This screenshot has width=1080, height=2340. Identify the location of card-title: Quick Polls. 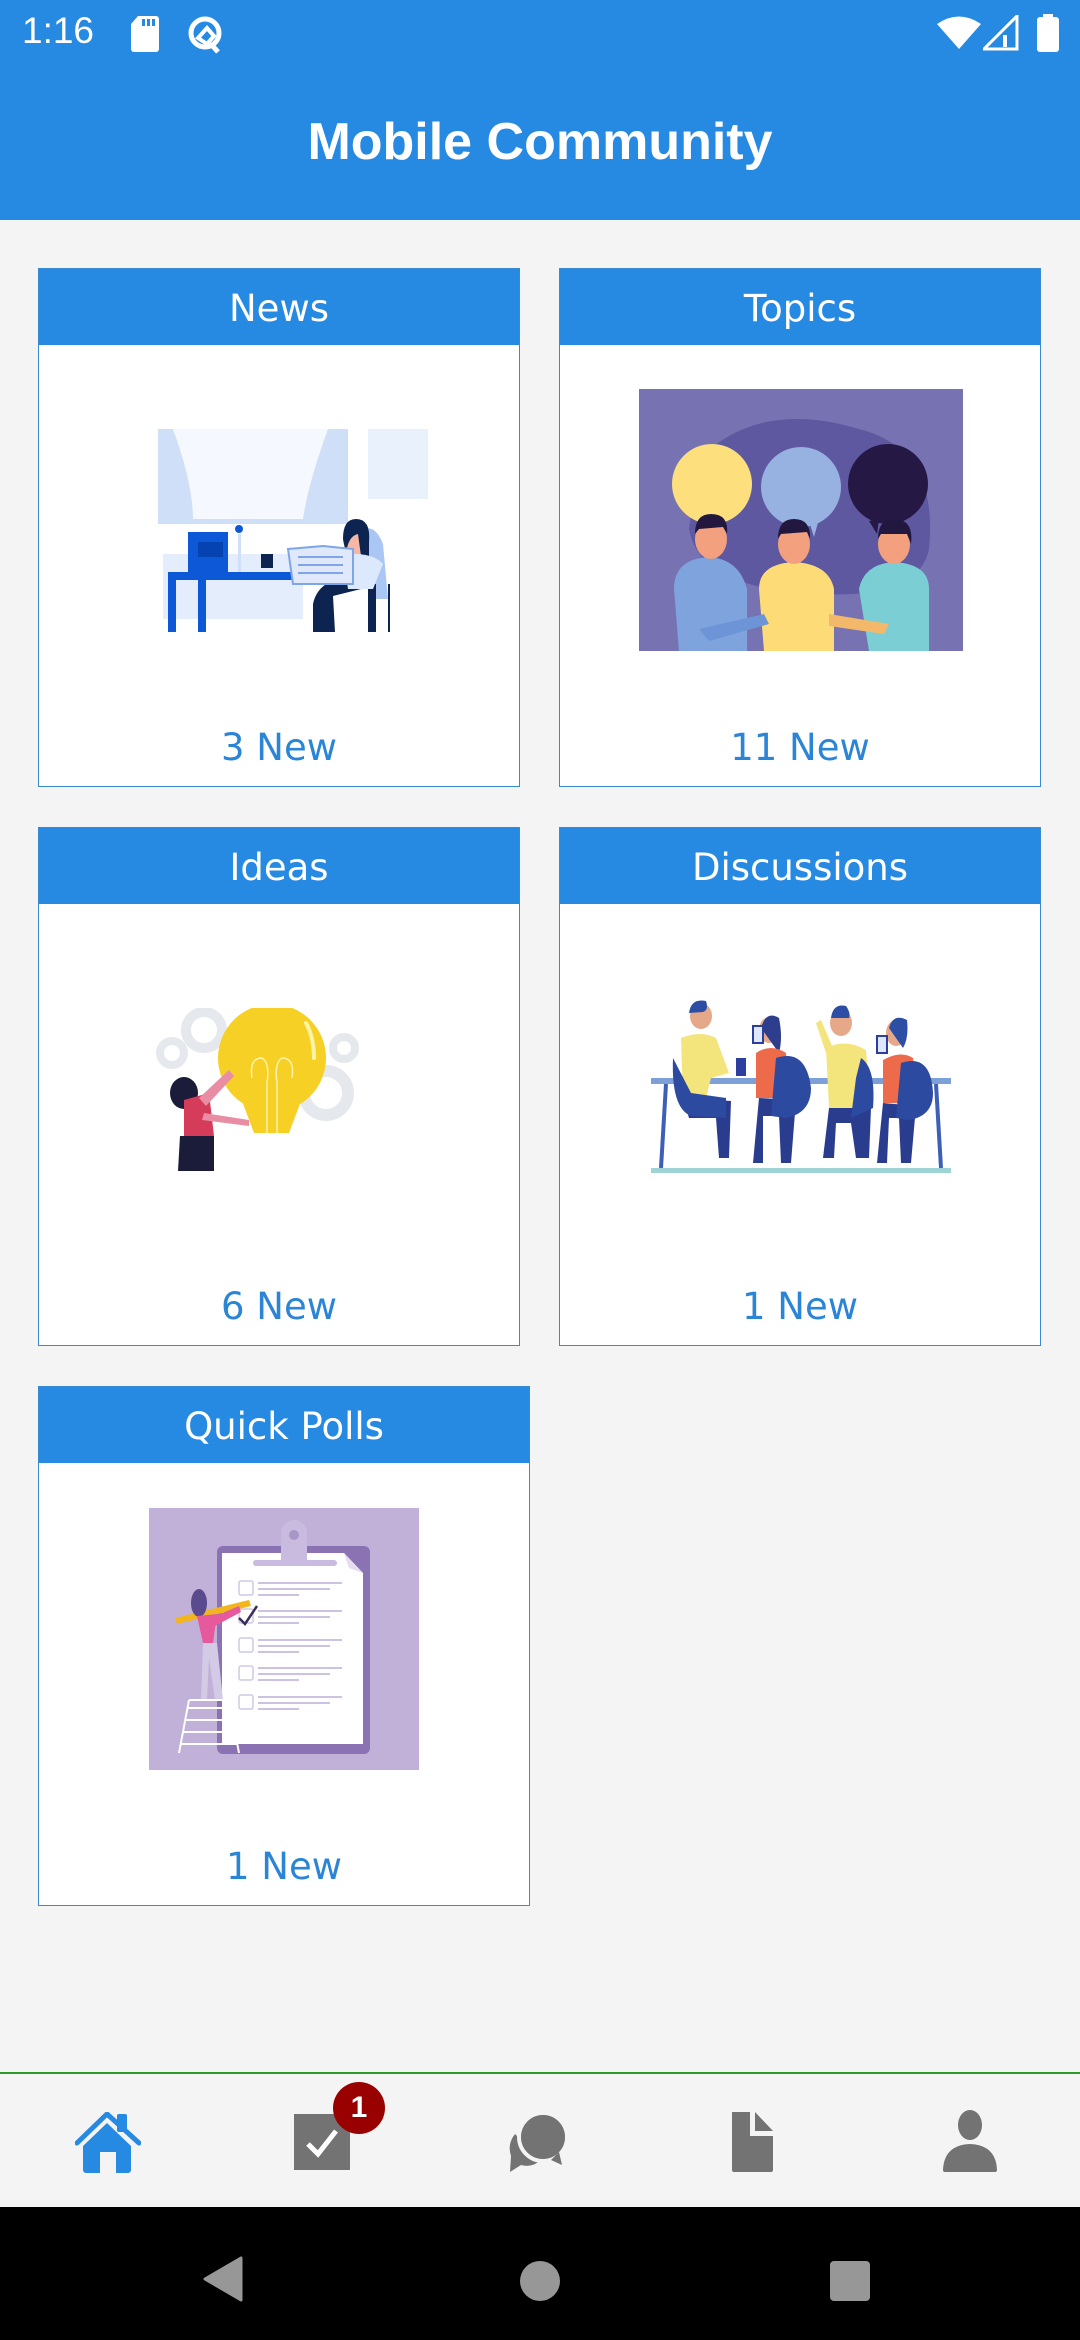
(284, 1425).